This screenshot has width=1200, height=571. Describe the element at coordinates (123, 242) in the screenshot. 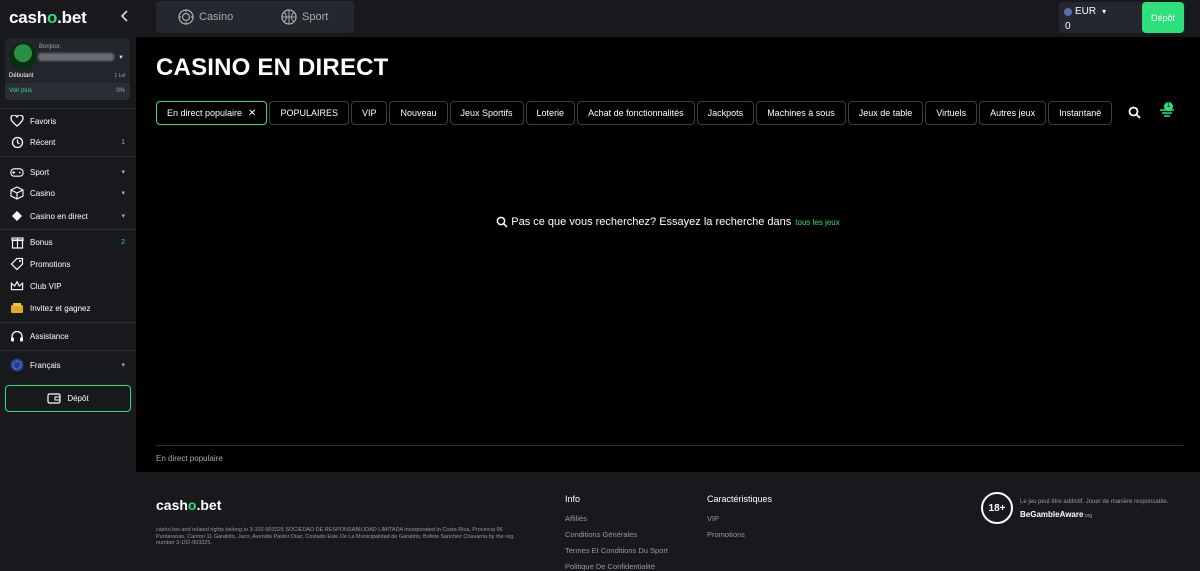

I see `count-badge: 2` at that location.